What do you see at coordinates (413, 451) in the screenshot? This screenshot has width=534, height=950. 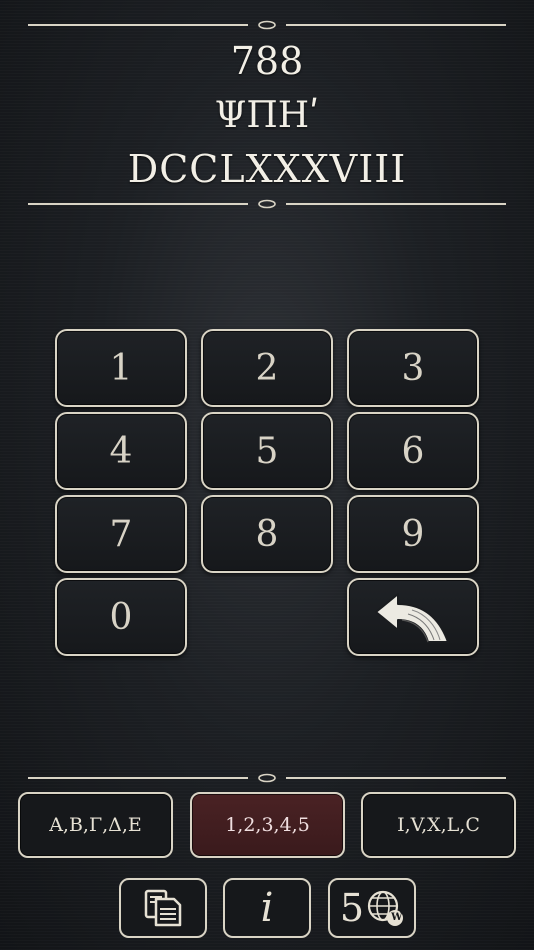 I see `key-6: 6` at bounding box center [413, 451].